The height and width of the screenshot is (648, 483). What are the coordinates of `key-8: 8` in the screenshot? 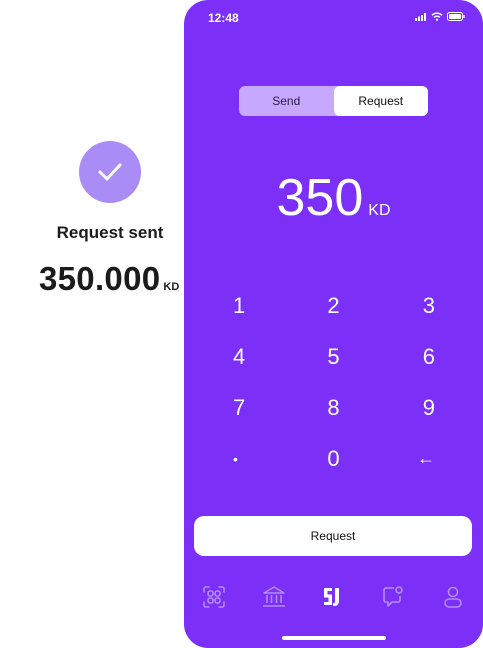 It's located at (334, 407).